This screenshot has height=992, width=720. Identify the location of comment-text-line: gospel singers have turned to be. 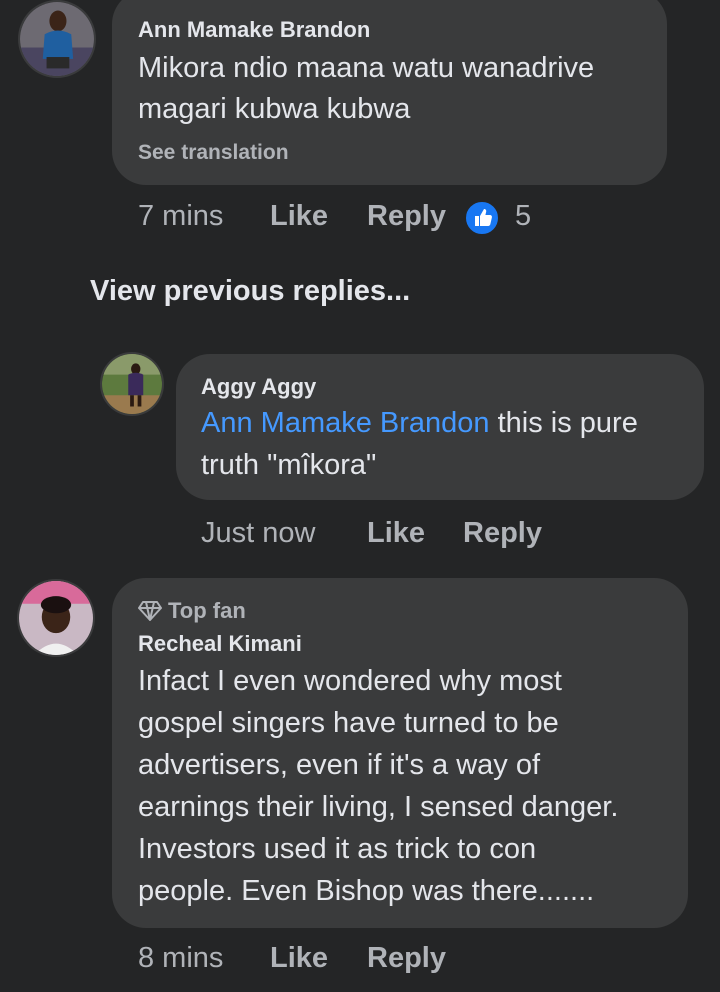
(348, 723).